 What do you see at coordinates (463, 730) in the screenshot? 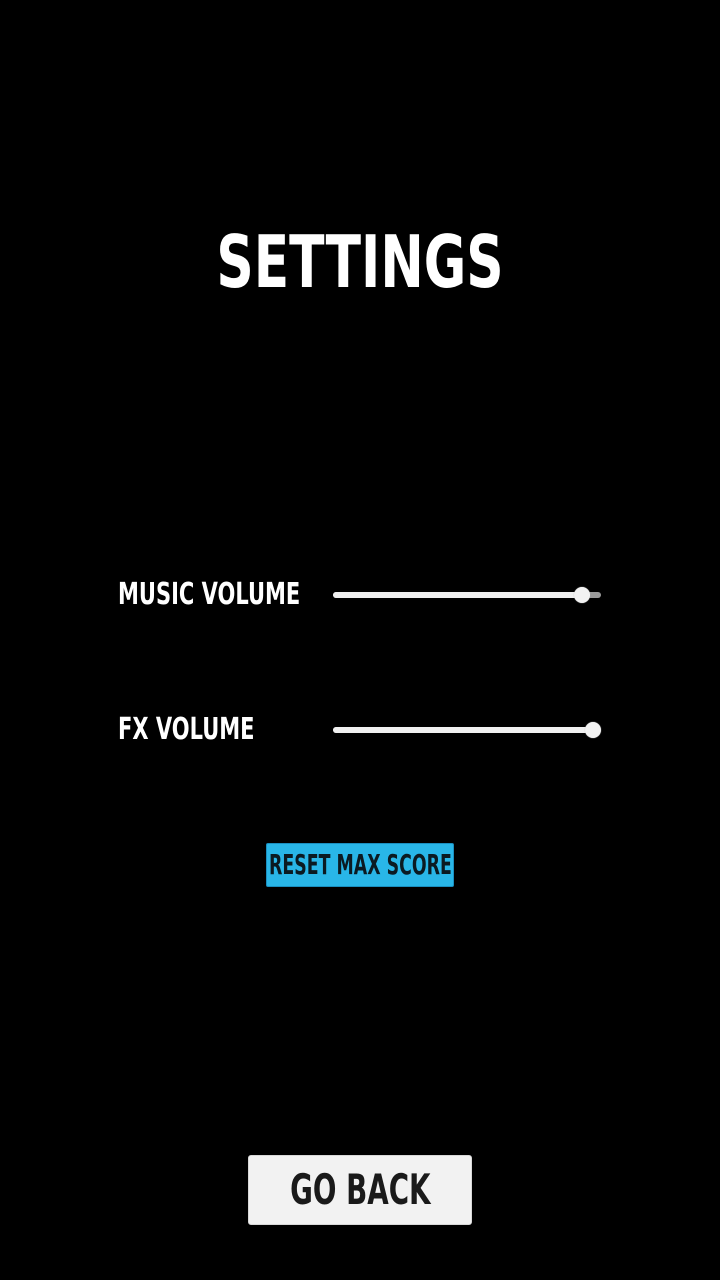
I see `fx-volume-fill` at bounding box center [463, 730].